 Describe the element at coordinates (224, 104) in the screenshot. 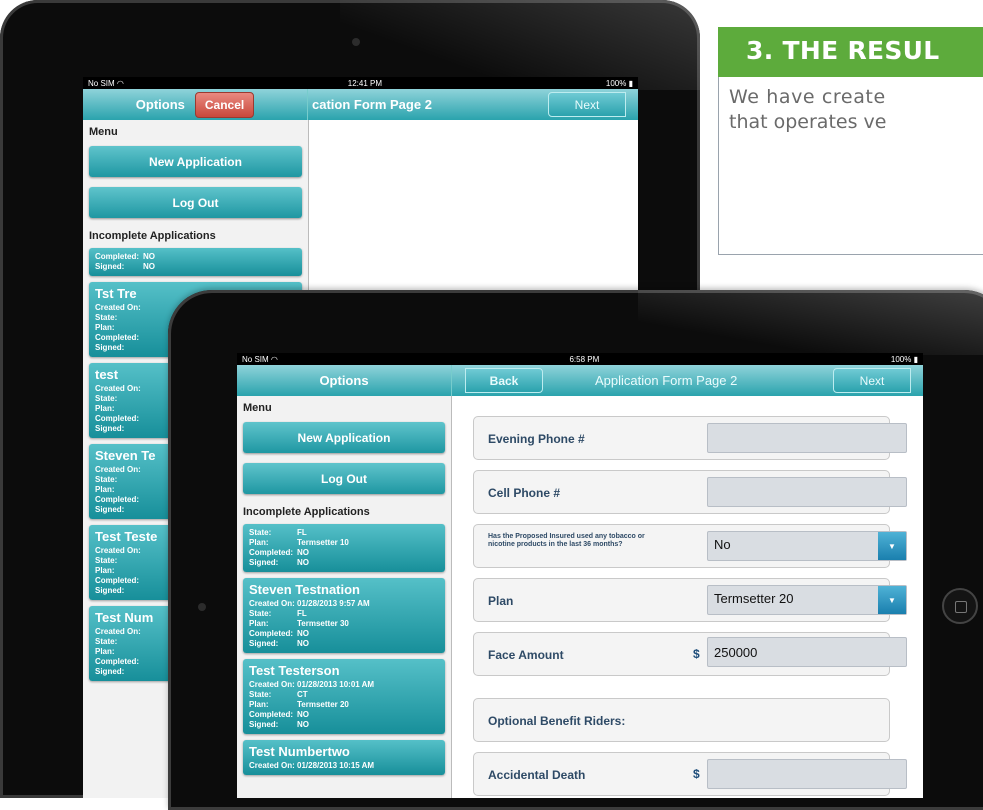

I see `cancel-button: Cancel` at that location.